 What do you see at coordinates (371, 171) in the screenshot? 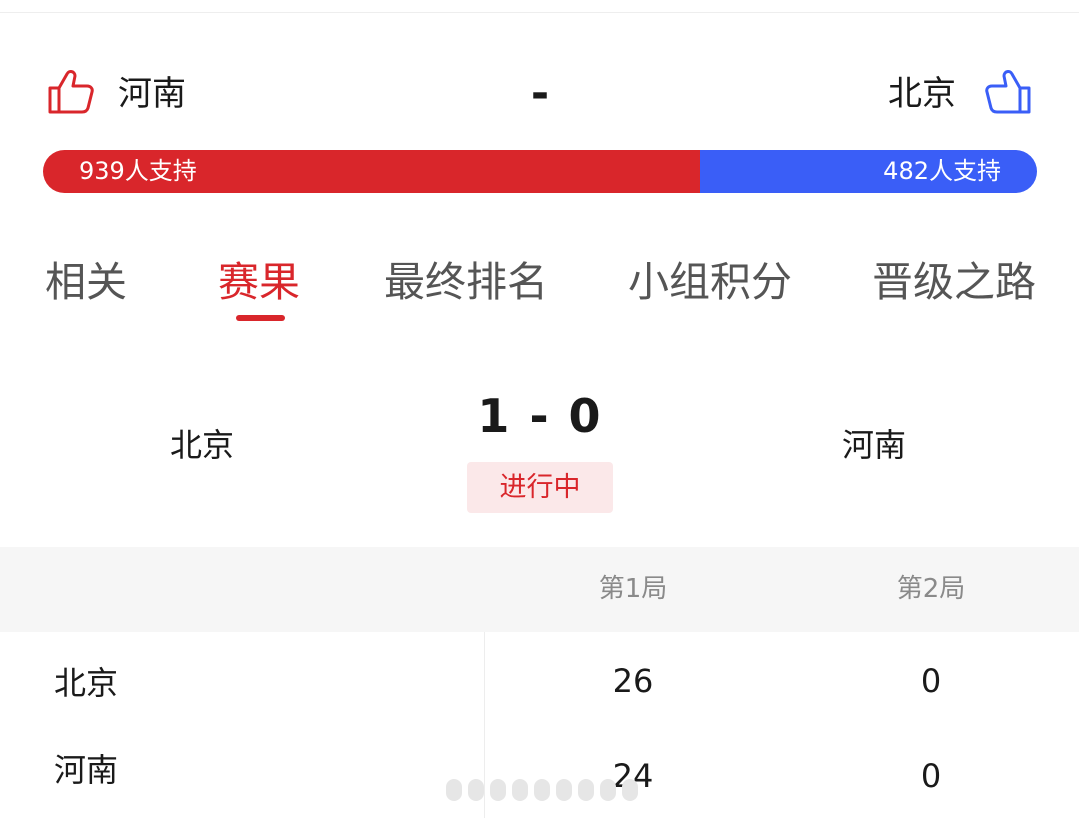
I see `home-support-fill: 939人支持` at bounding box center [371, 171].